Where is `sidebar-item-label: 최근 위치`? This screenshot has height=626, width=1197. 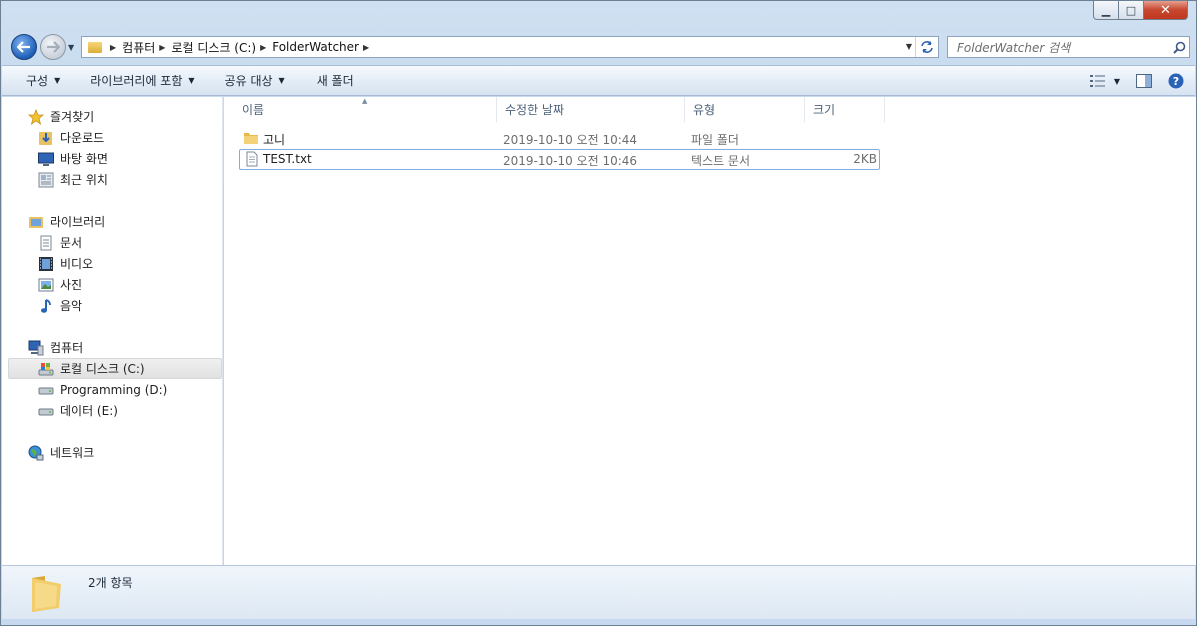
sidebar-item-label: 최근 위치 is located at coordinates (84, 180).